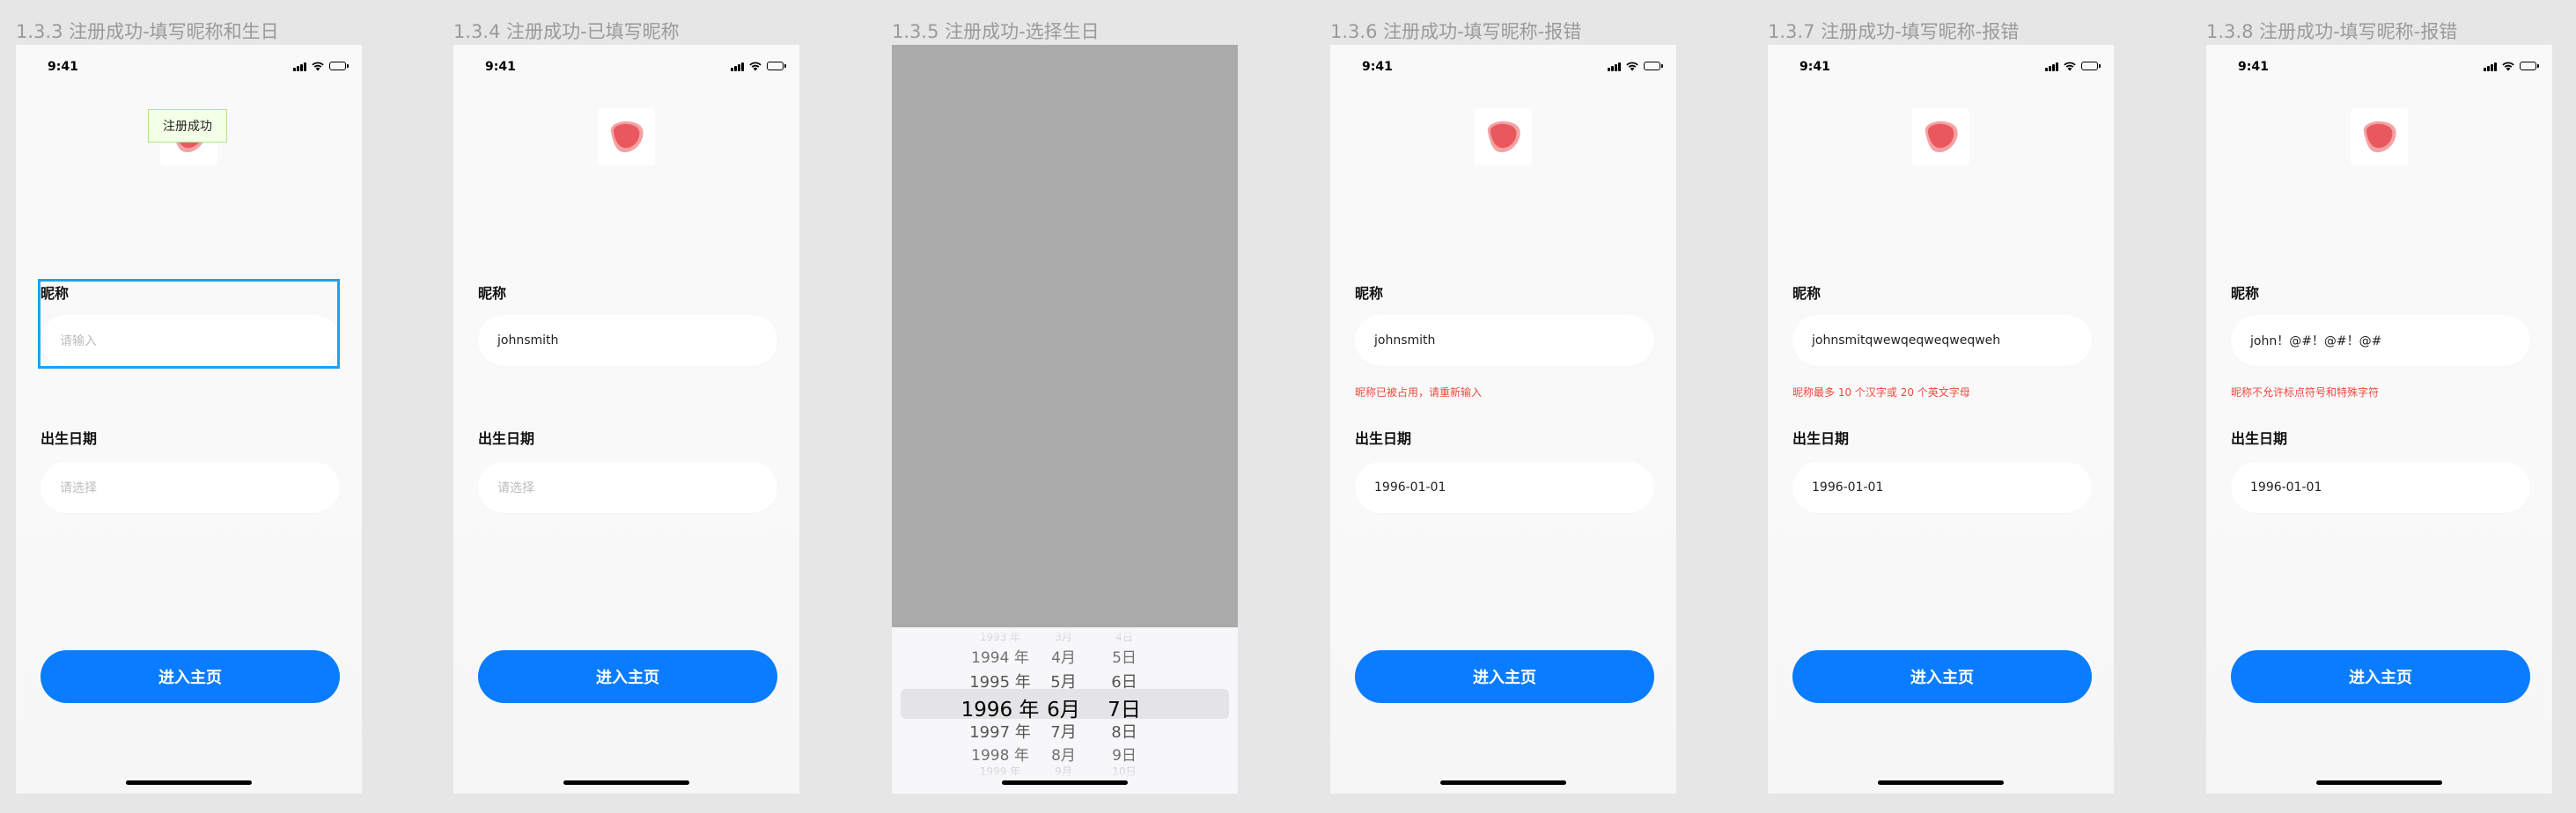  I want to click on frame-title: 1.3.6 注册成功-填写昵称-报错, so click(1456, 31).